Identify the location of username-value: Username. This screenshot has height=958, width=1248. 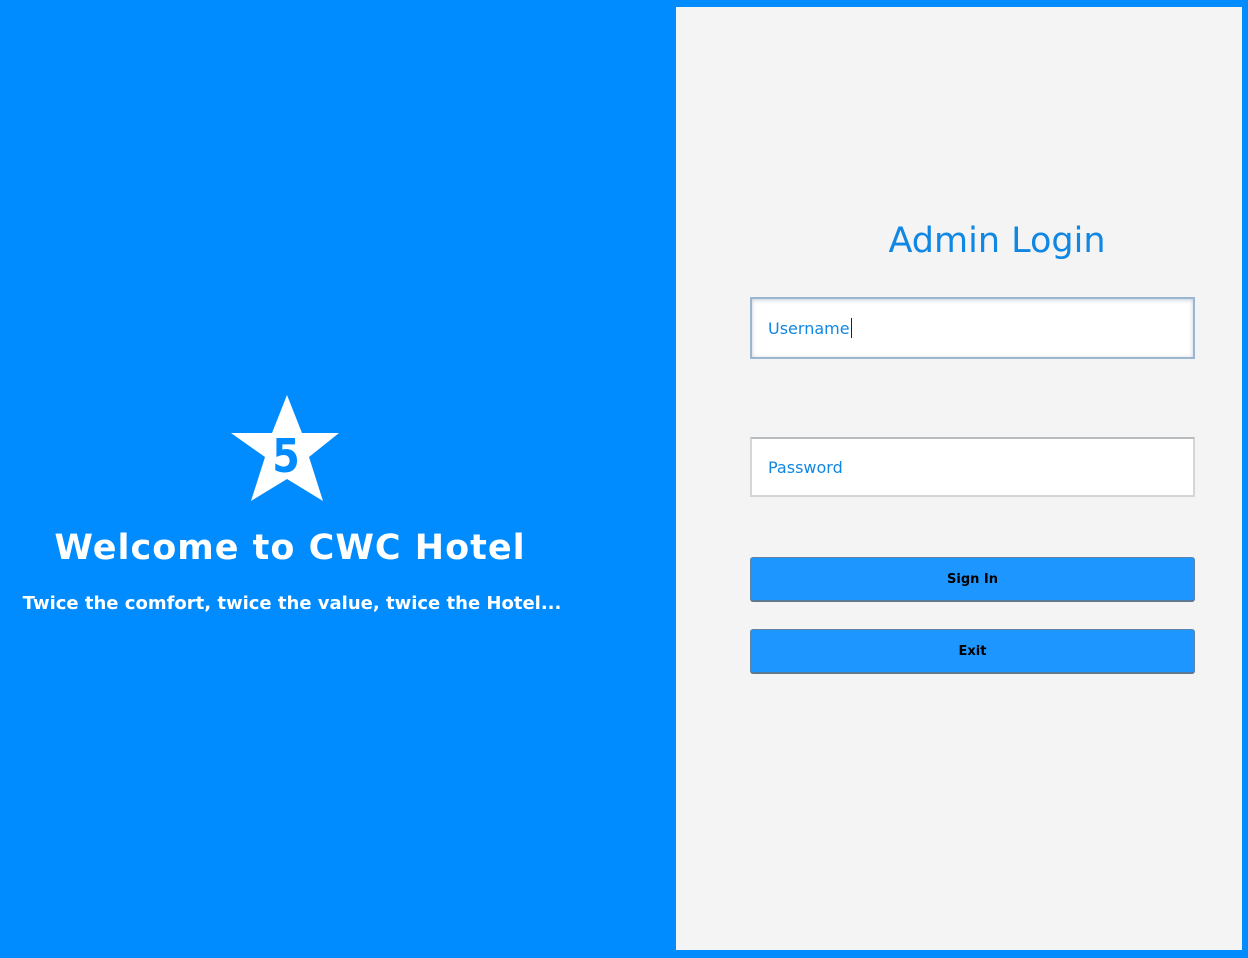
(809, 328).